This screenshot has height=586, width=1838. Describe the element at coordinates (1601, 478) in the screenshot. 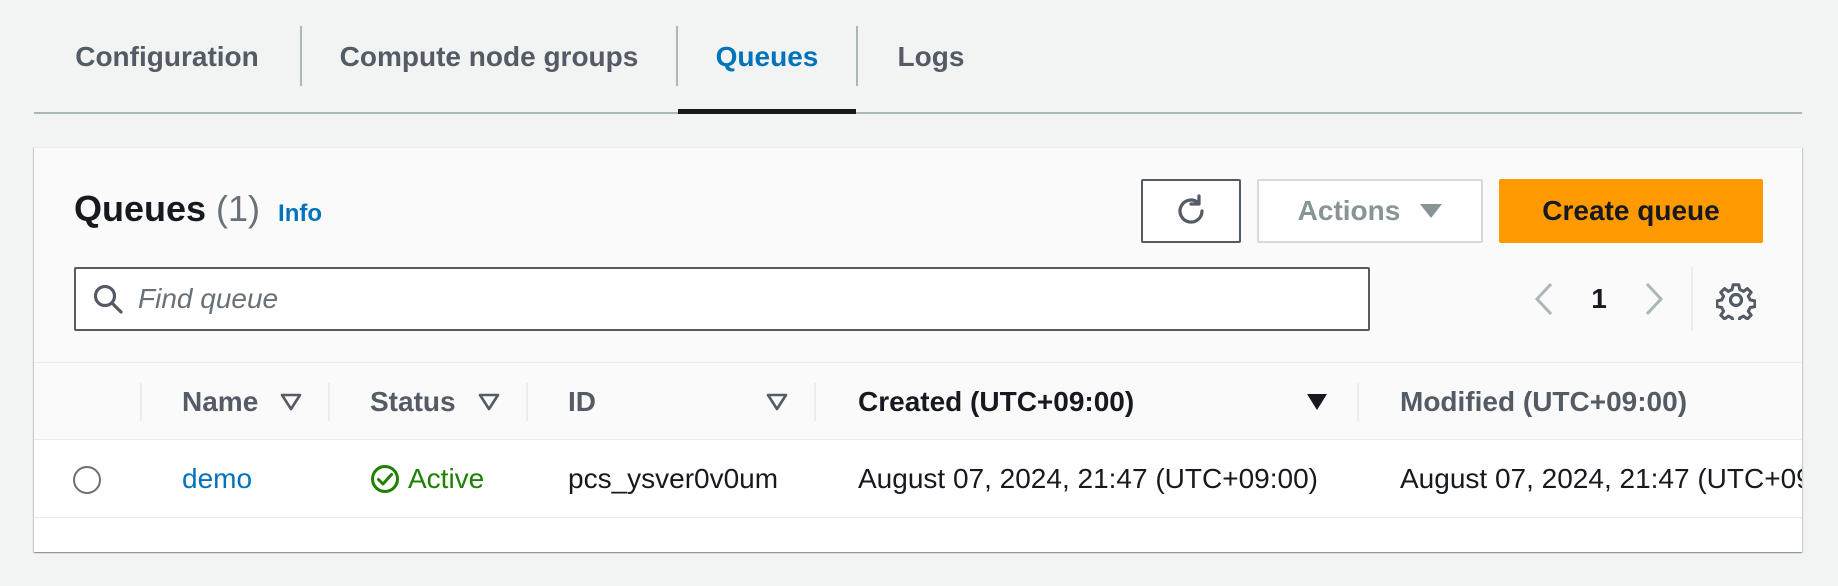

I see `modified-date: August 07, 2024, 21:47 (UTC+09:00)` at that location.